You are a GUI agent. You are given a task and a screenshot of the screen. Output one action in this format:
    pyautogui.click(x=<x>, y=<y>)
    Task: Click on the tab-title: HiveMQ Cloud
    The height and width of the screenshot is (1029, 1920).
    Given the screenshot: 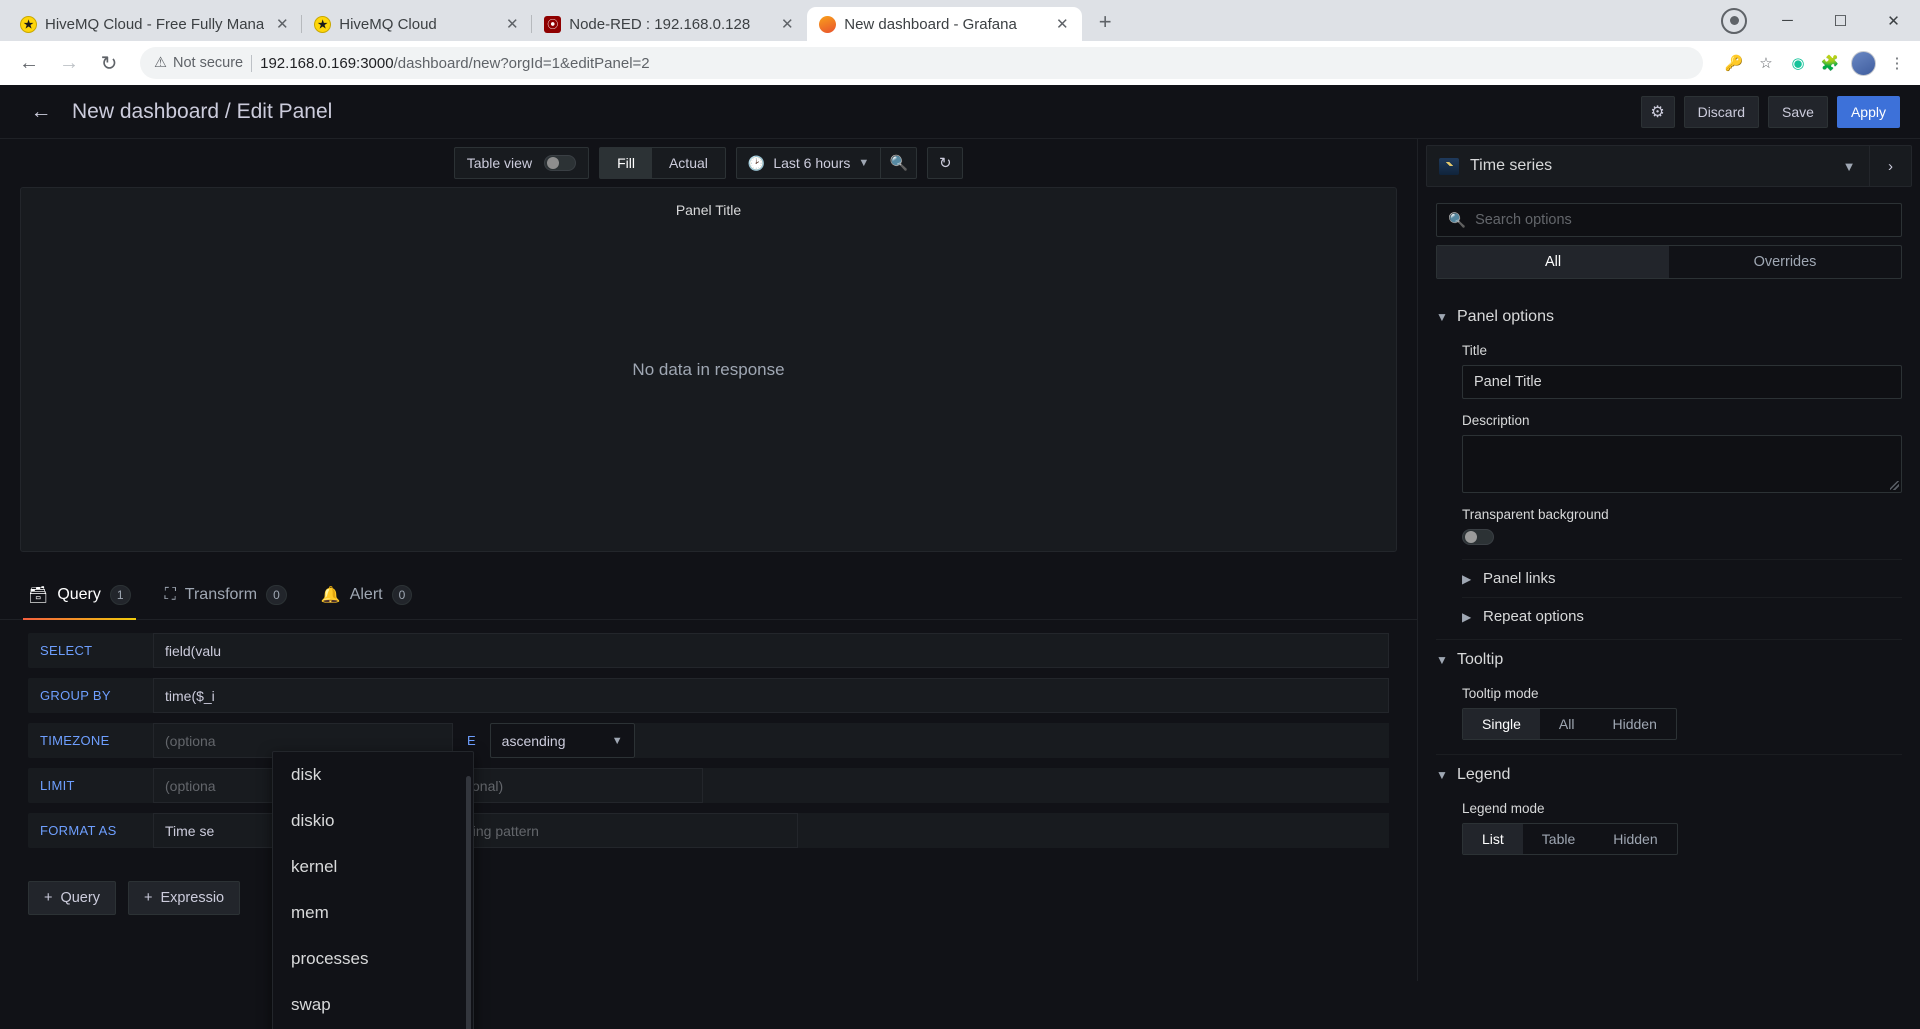 What is the action you would take?
    pyautogui.click(x=388, y=24)
    